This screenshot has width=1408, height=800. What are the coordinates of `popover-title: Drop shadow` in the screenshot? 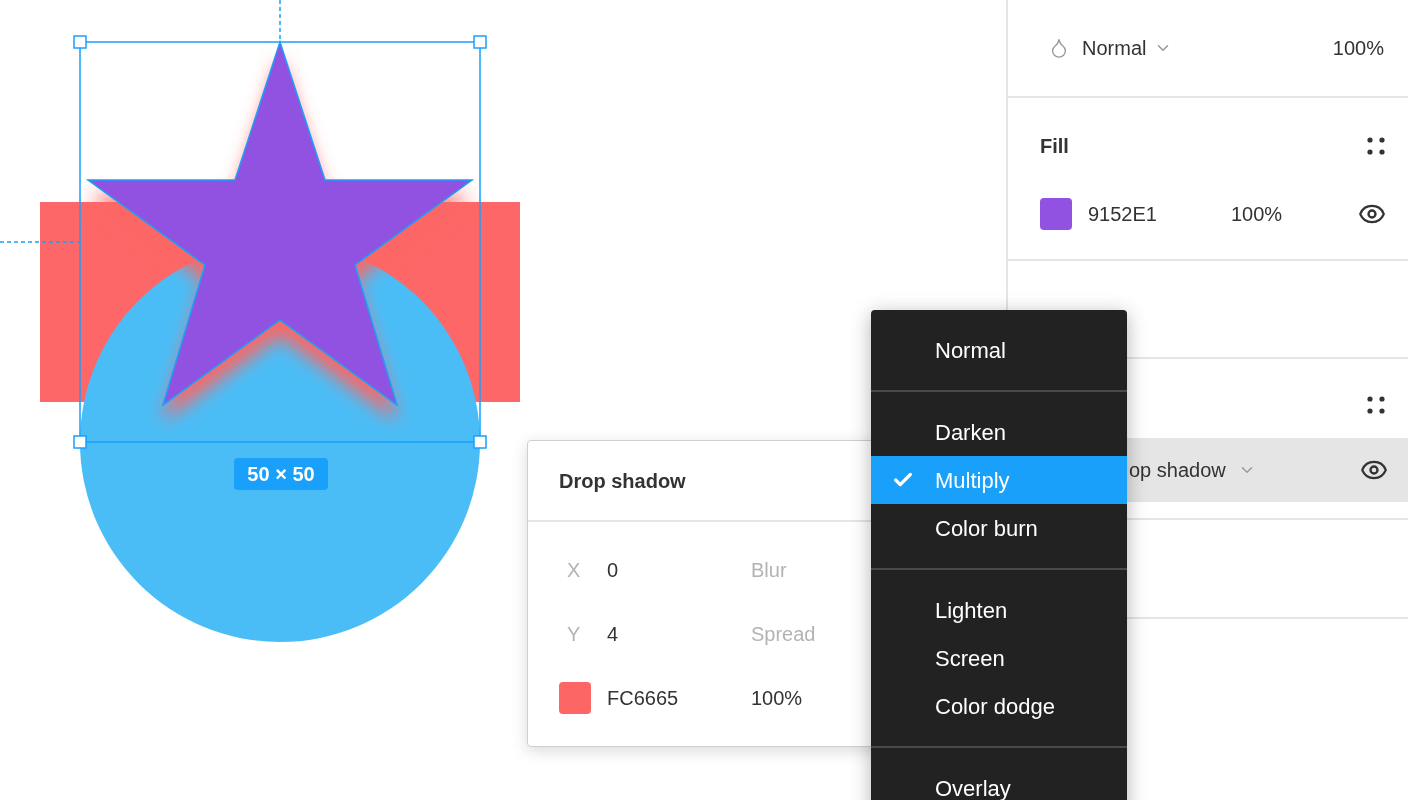 It's located at (622, 481).